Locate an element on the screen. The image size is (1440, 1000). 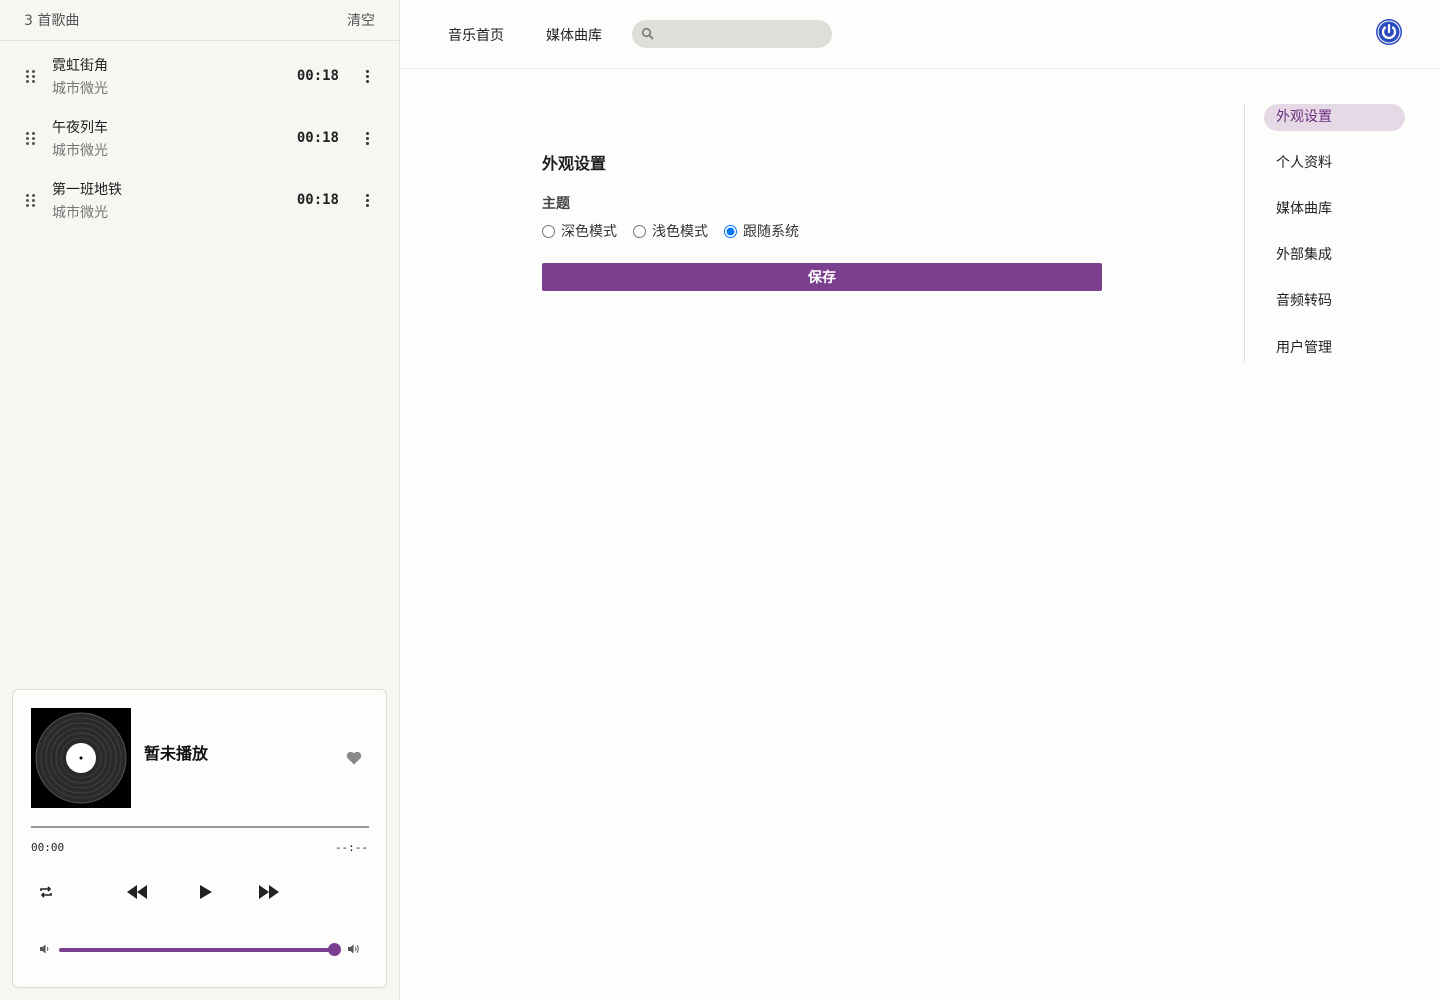
volume-high-icon is located at coordinates (354, 949).